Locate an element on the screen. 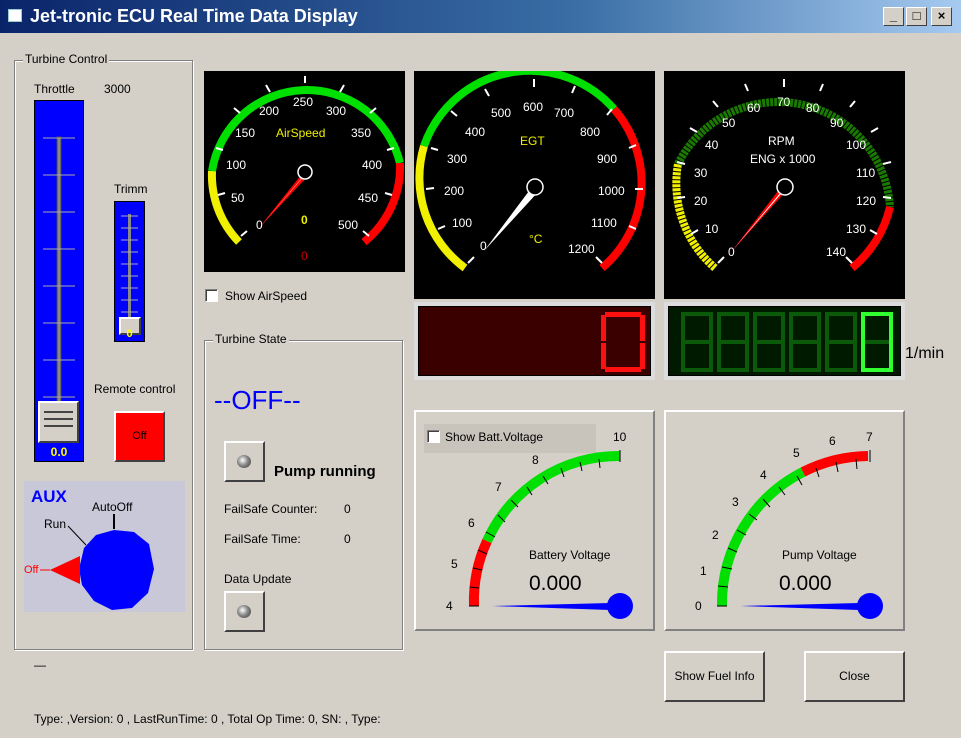  airspeed-tick-150: 150 is located at coordinates (245, 133).